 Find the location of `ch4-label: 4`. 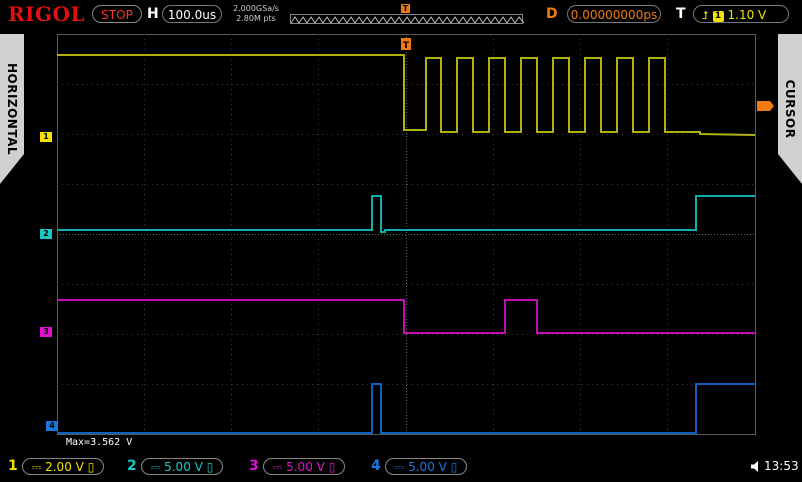

ch4-label: 4 is located at coordinates (376, 466).